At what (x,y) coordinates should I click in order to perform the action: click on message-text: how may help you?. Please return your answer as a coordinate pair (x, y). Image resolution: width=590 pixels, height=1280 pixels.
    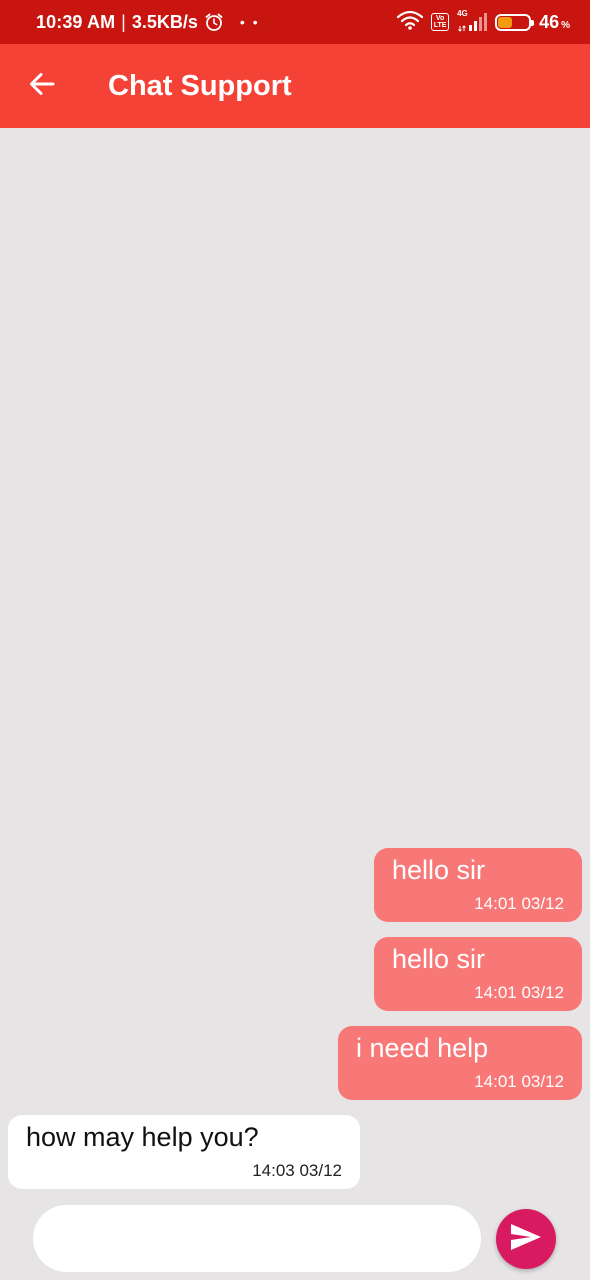
    Looking at the image, I should click on (142, 1137).